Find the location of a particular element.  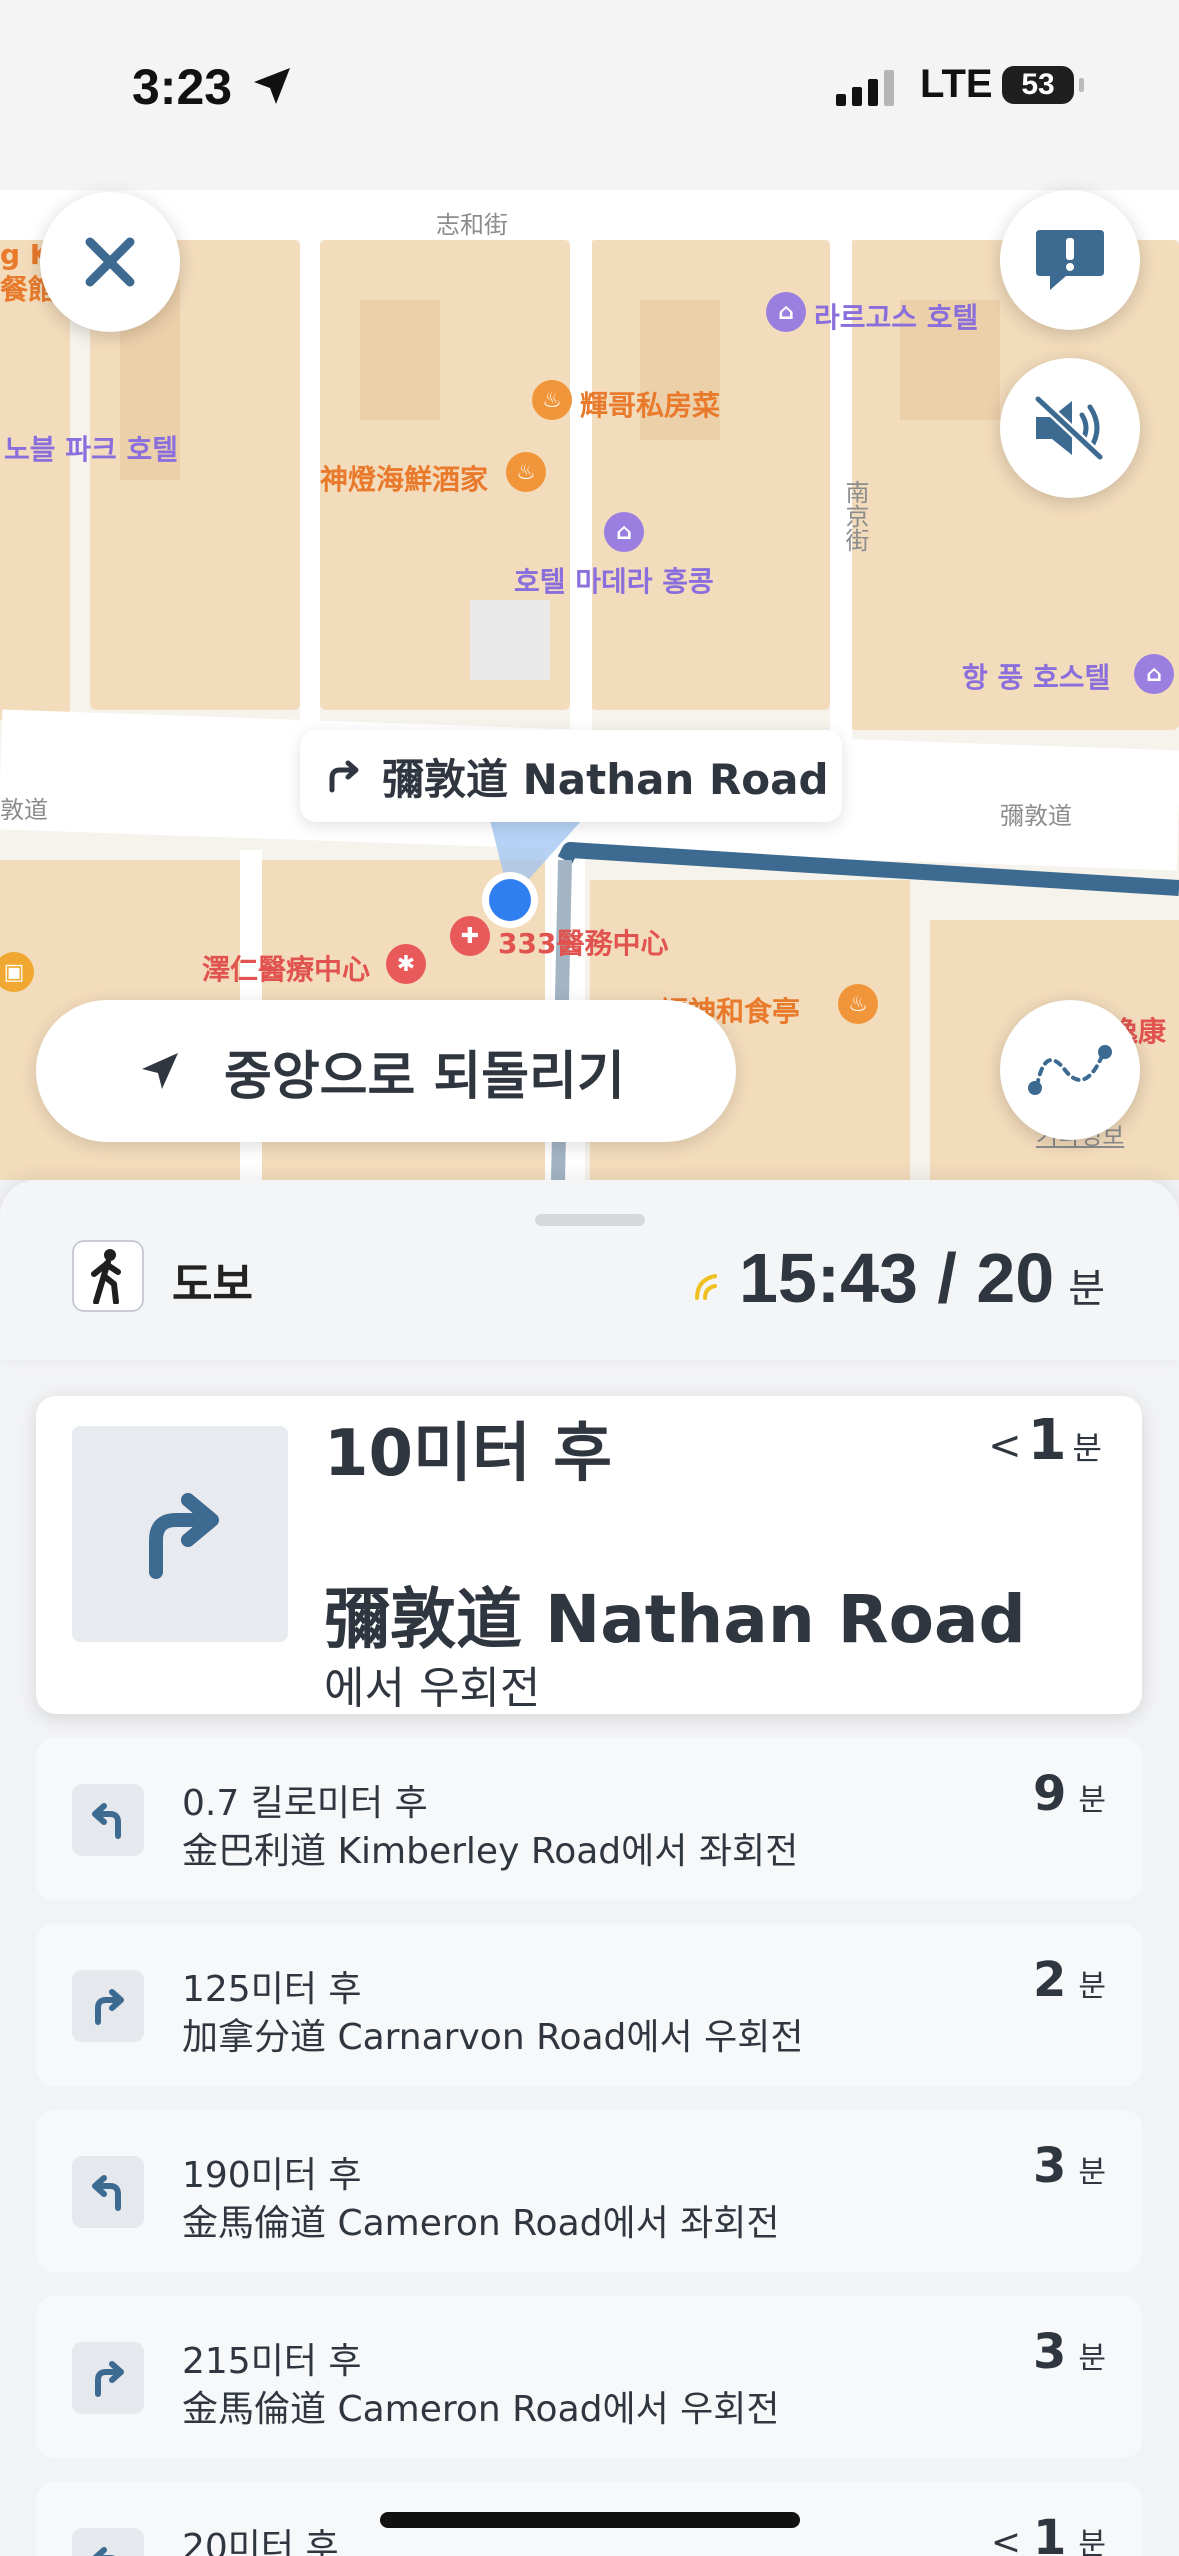

route-step: 190미터 후 金馬倫道 Cameron Road에서 좌회전 3 분 is located at coordinates (589, 2191).